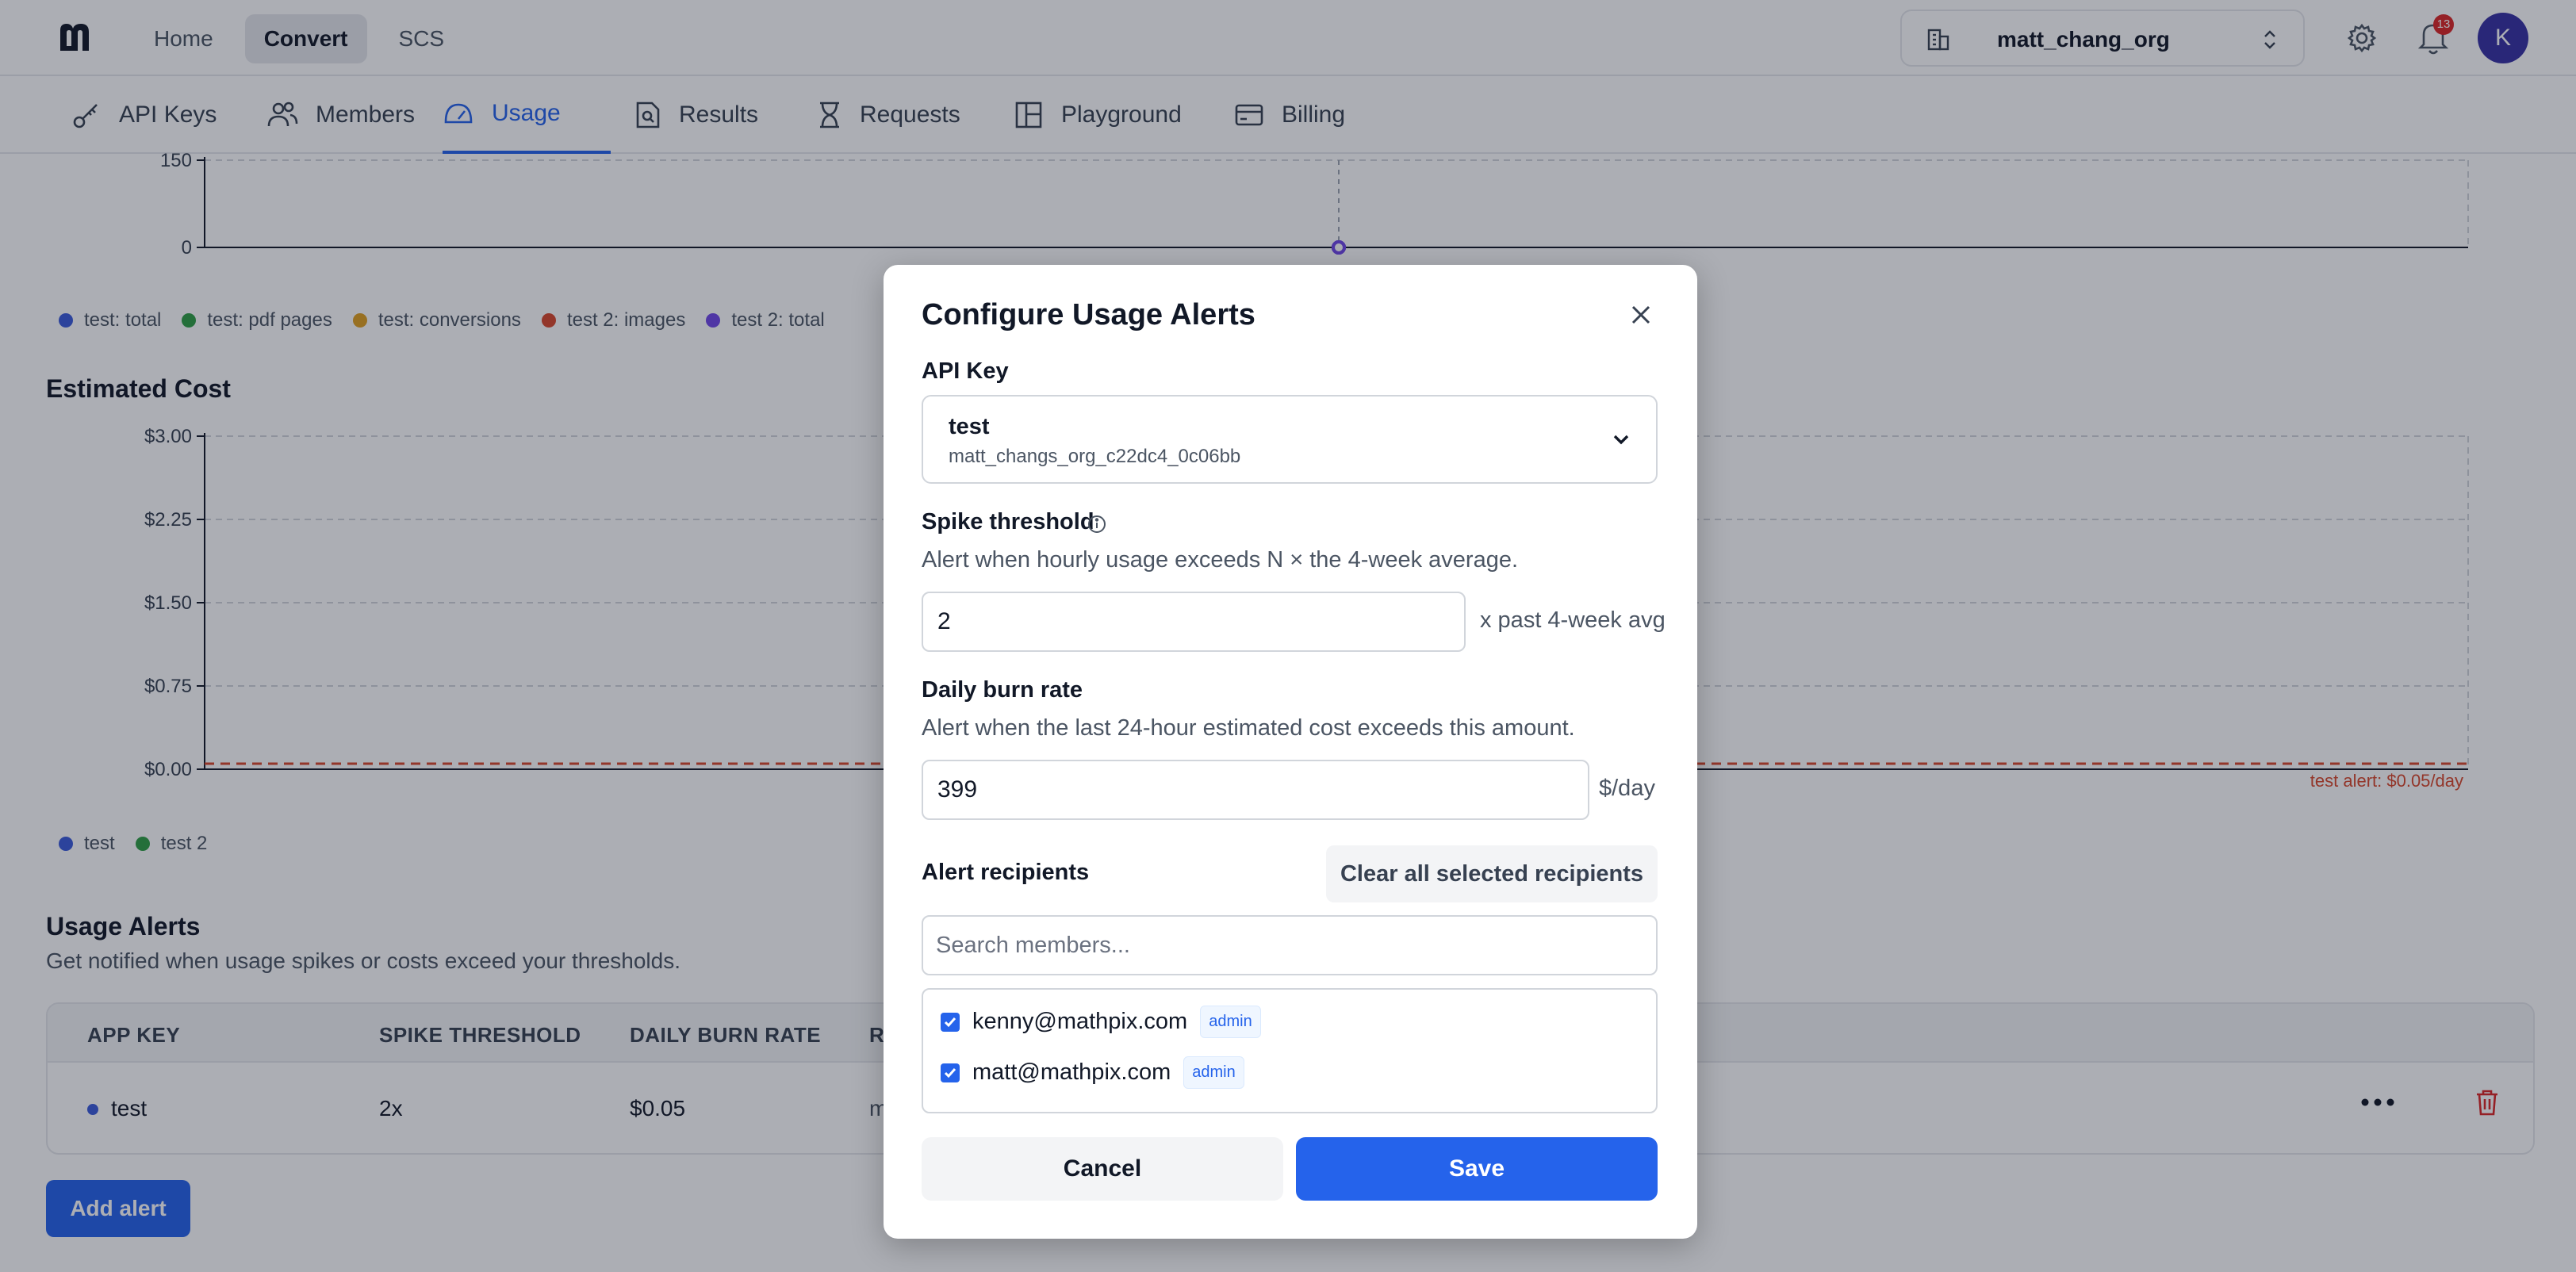 The image size is (2576, 1272). I want to click on search-members-input, so click(1290, 945).